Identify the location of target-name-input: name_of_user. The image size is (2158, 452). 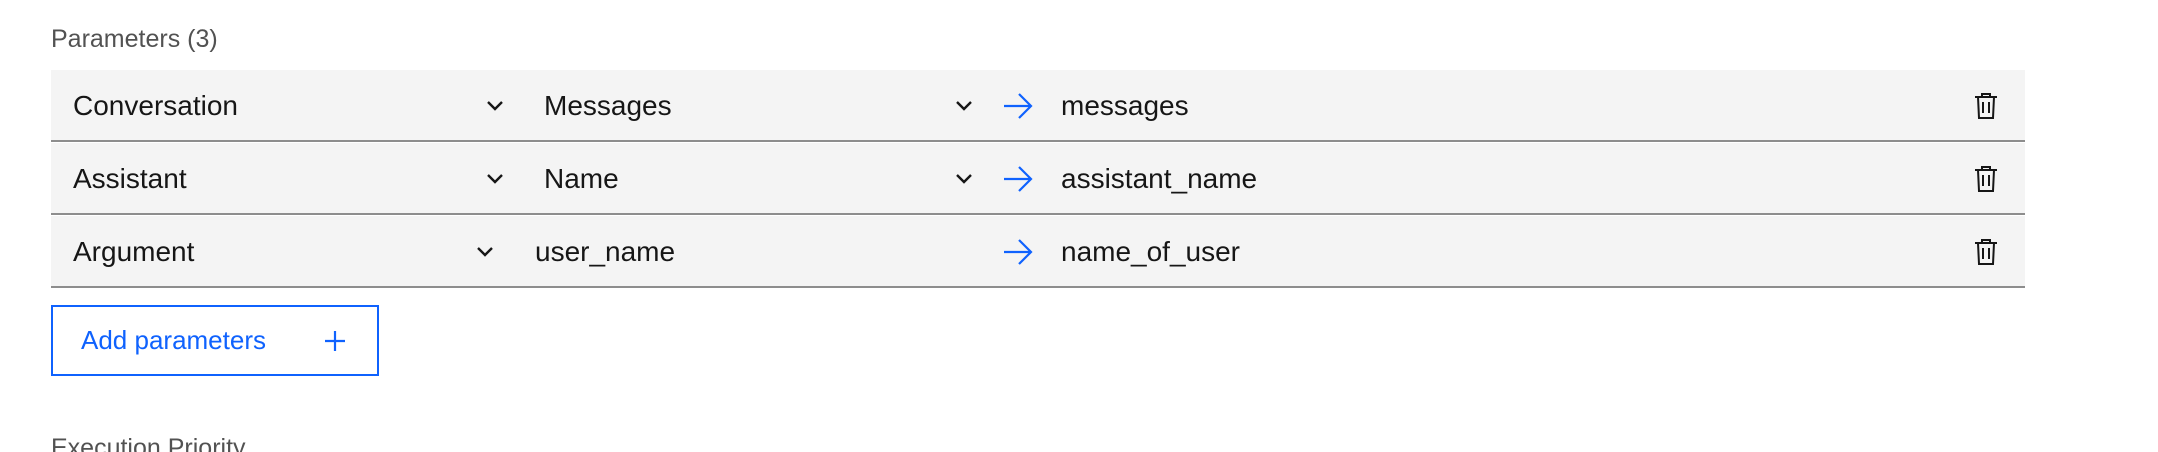
(1150, 252).